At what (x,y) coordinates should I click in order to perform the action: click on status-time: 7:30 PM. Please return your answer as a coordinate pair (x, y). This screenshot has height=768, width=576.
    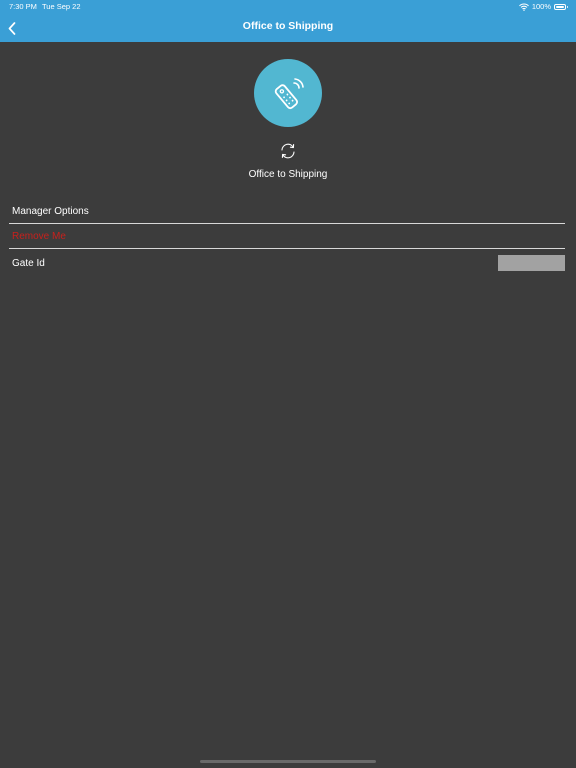
    Looking at the image, I should click on (23, 6).